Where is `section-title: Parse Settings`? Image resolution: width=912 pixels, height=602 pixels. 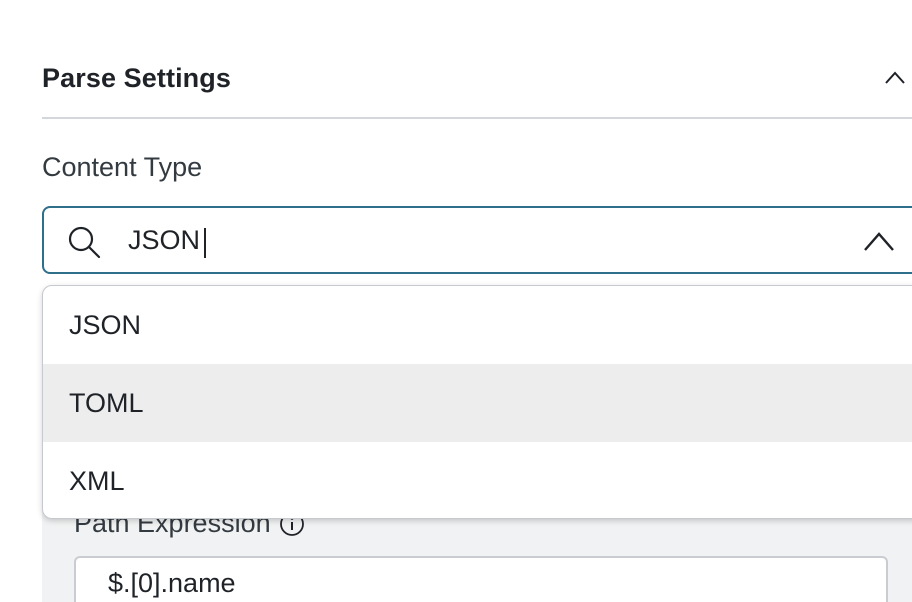
section-title: Parse Settings is located at coordinates (136, 77).